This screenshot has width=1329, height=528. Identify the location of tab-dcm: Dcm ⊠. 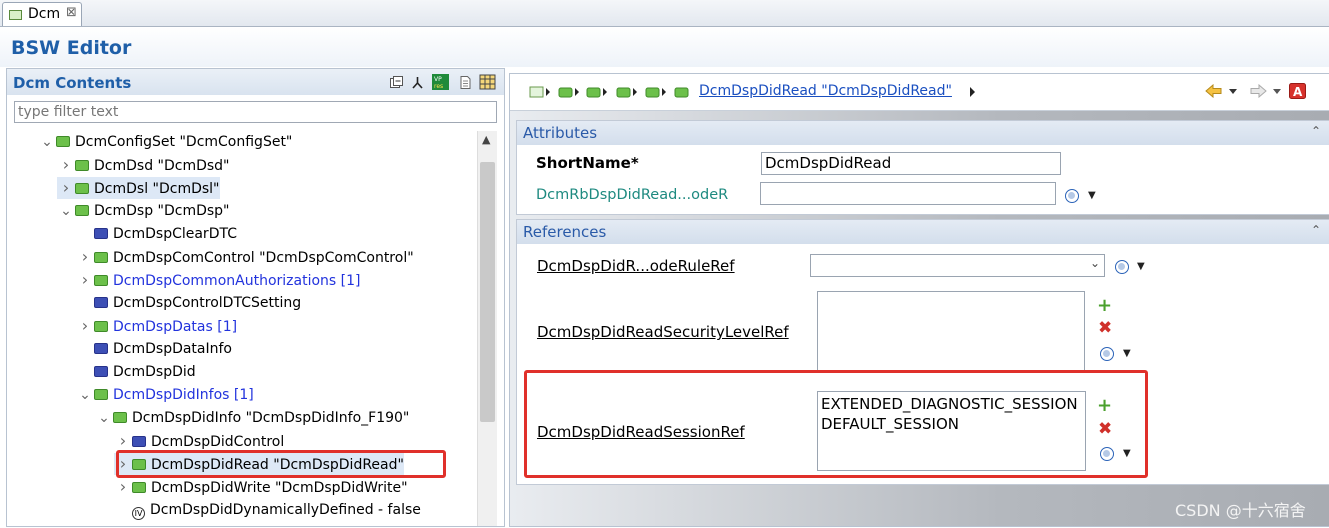
(42, 14).